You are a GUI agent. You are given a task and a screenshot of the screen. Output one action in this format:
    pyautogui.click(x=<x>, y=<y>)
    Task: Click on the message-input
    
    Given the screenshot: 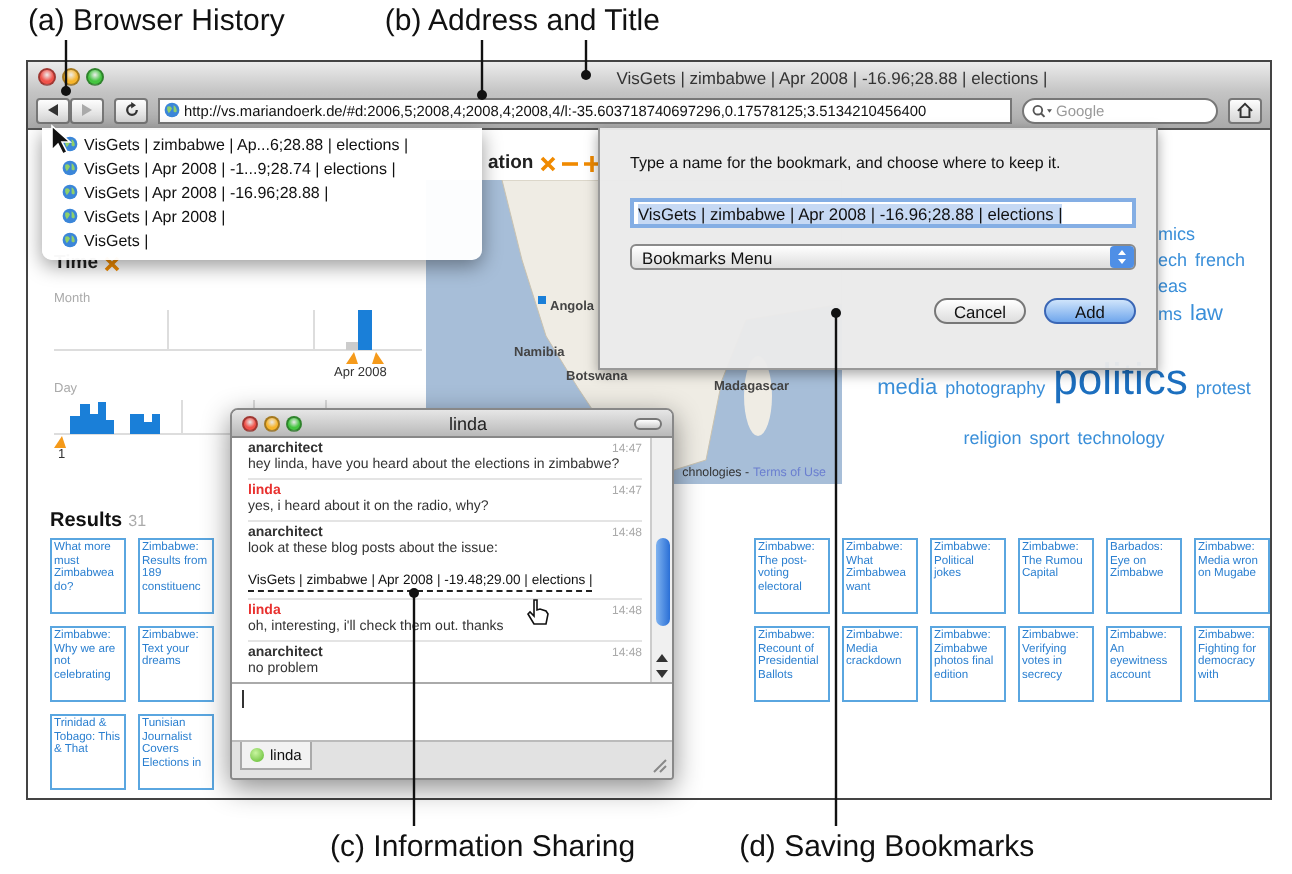 What is the action you would take?
    pyautogui.click(x=452, y=711)
    